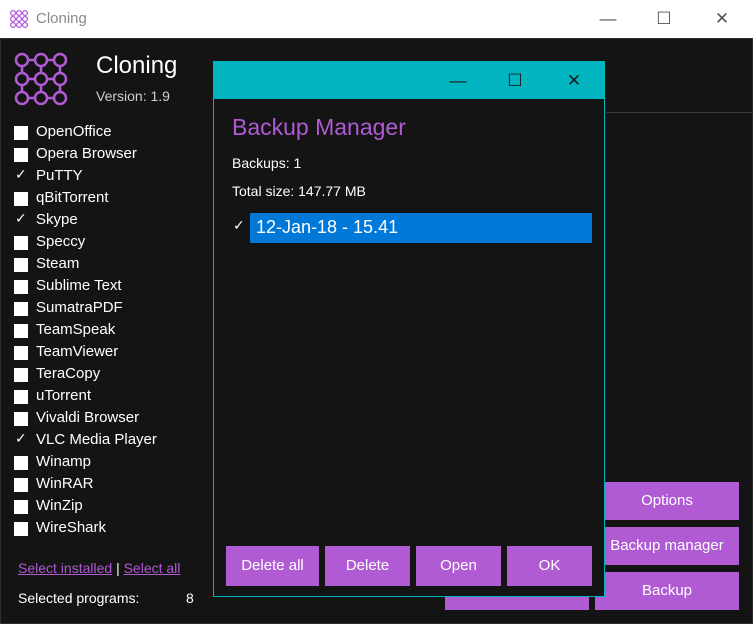  What do you see at coordinates (41, 79) in the screenshot?
I see `cloning-logo-icon` at bounding box center [41, 79].